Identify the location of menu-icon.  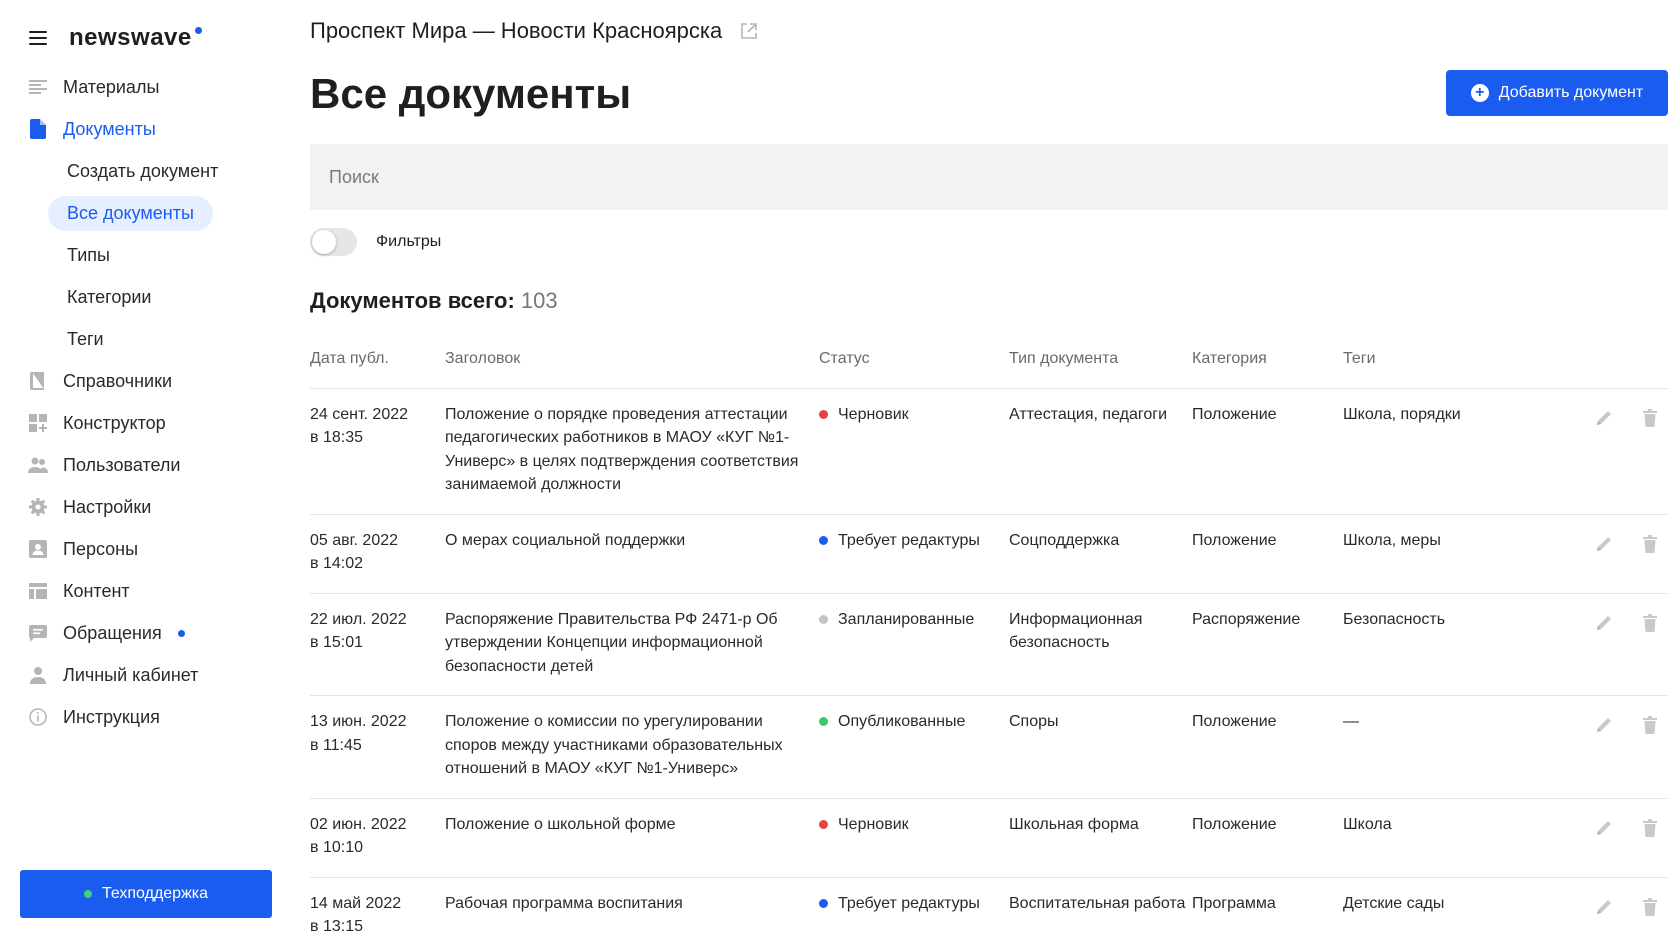
(38, 38).